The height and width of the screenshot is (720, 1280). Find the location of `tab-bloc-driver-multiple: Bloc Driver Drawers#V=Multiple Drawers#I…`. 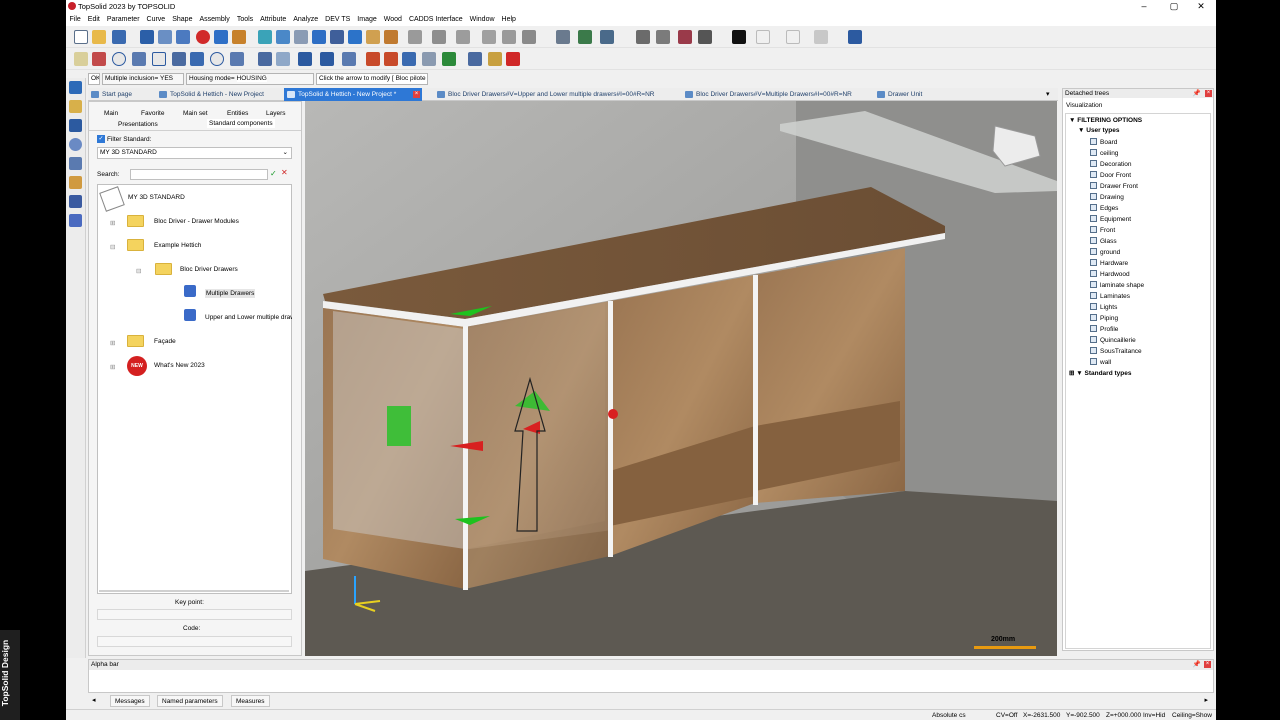

tab-bloc-driver-multiple: Bloc Driver Drawers#V=Multiple Drawers#I… is located at coordinates (776, 94).